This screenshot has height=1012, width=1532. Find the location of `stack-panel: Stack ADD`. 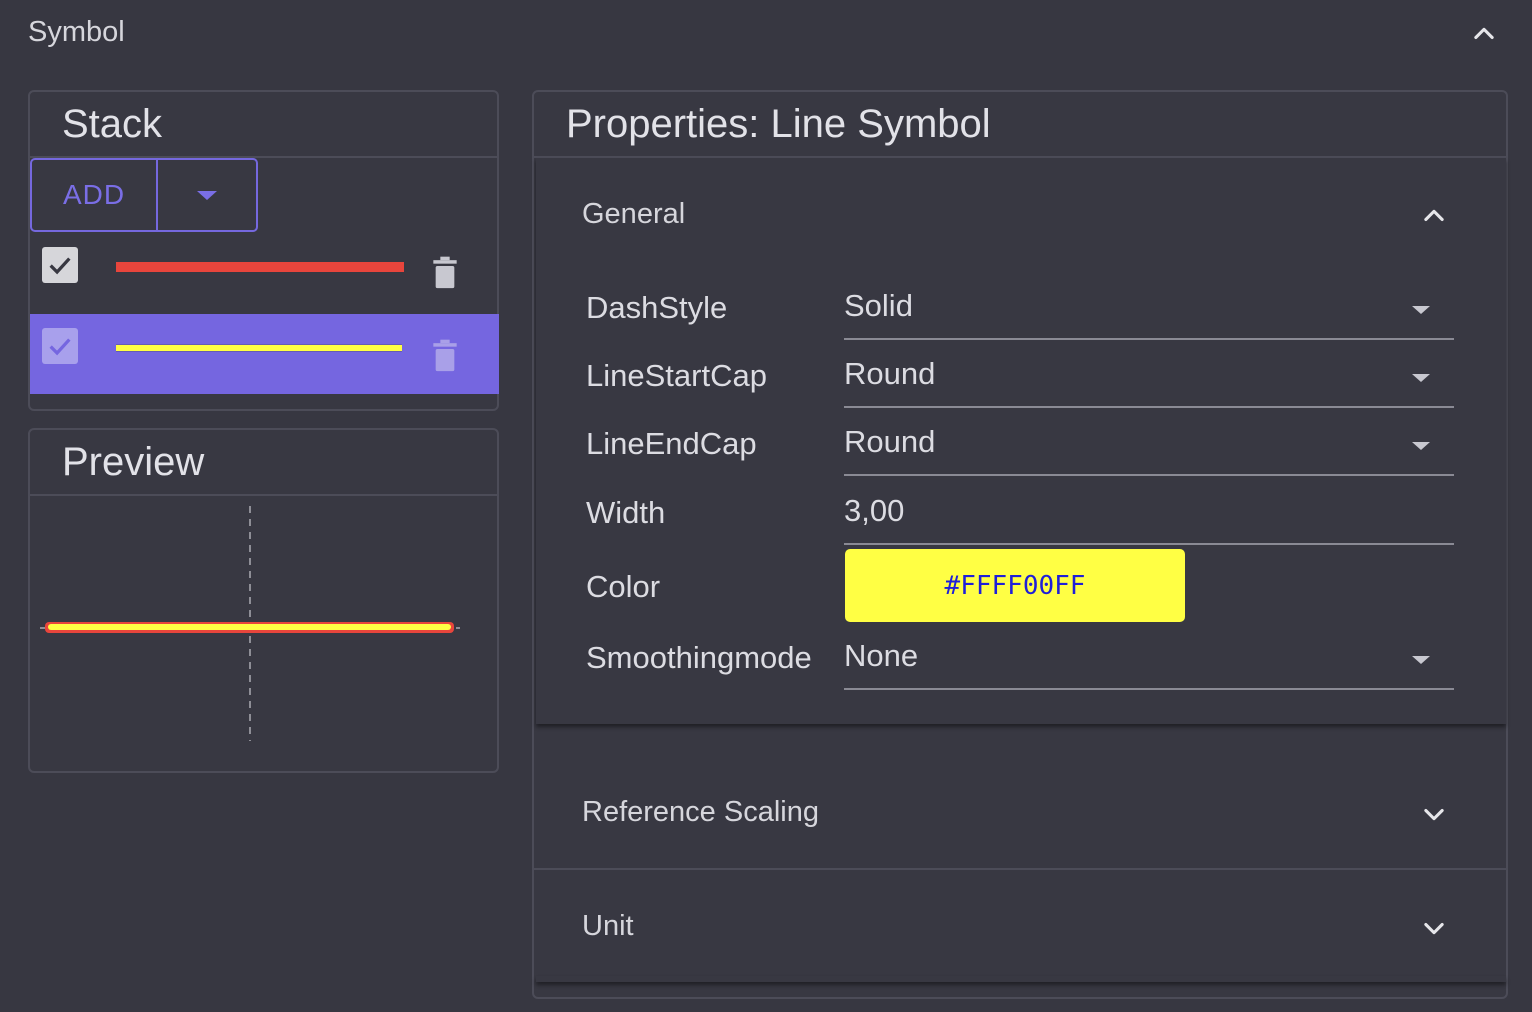

stack-panel: Stack ADD is located at coordinates (263, 250).